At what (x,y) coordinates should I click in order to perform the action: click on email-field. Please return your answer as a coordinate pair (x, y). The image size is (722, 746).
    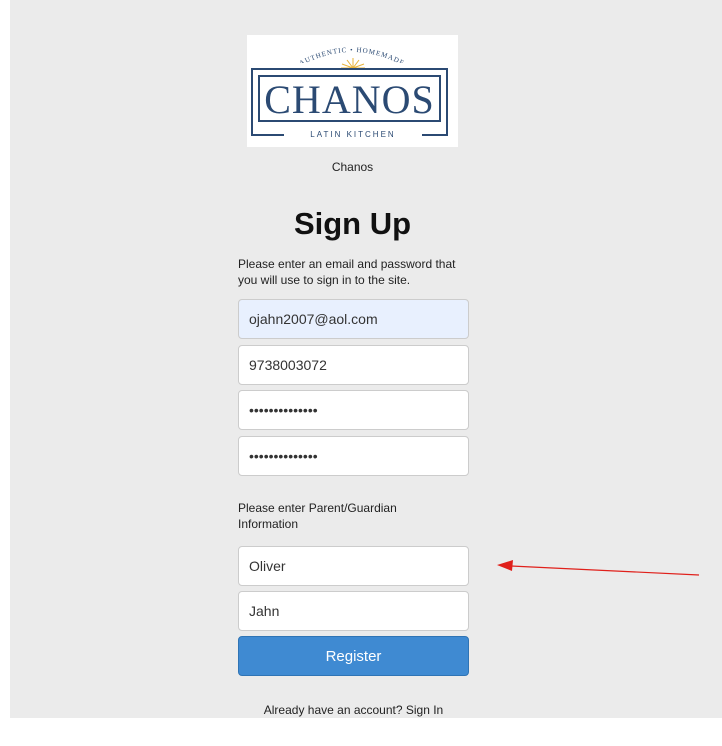
    Looking at the image, I should click on (353, 319).